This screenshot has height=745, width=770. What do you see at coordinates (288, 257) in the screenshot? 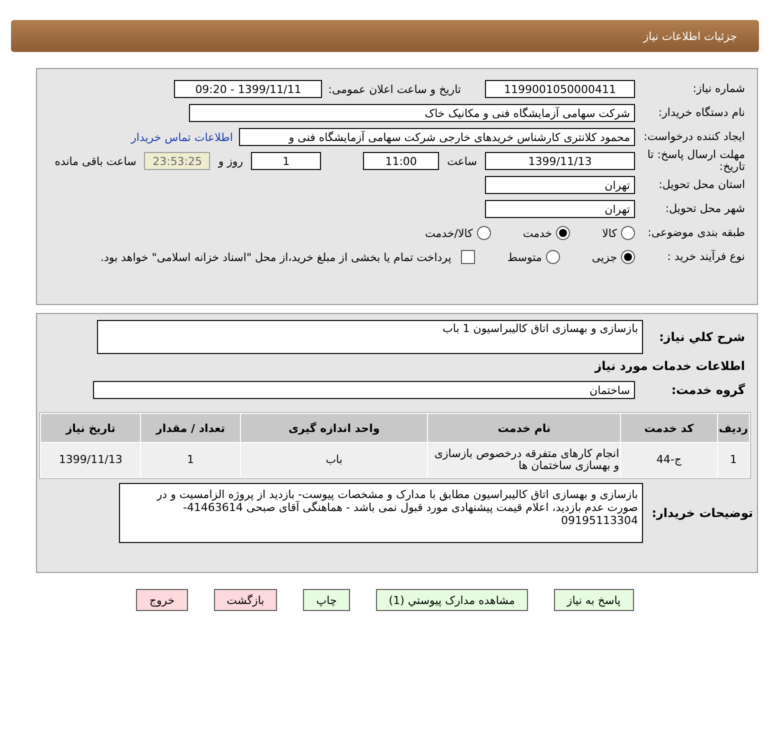
I see `payment-checkbox: پرداخت تمام یا بخشی از مبلغ خرید،از محل "اسناد خزانه اسلامی" خواهد بود.` at bounding box center [288, 257].